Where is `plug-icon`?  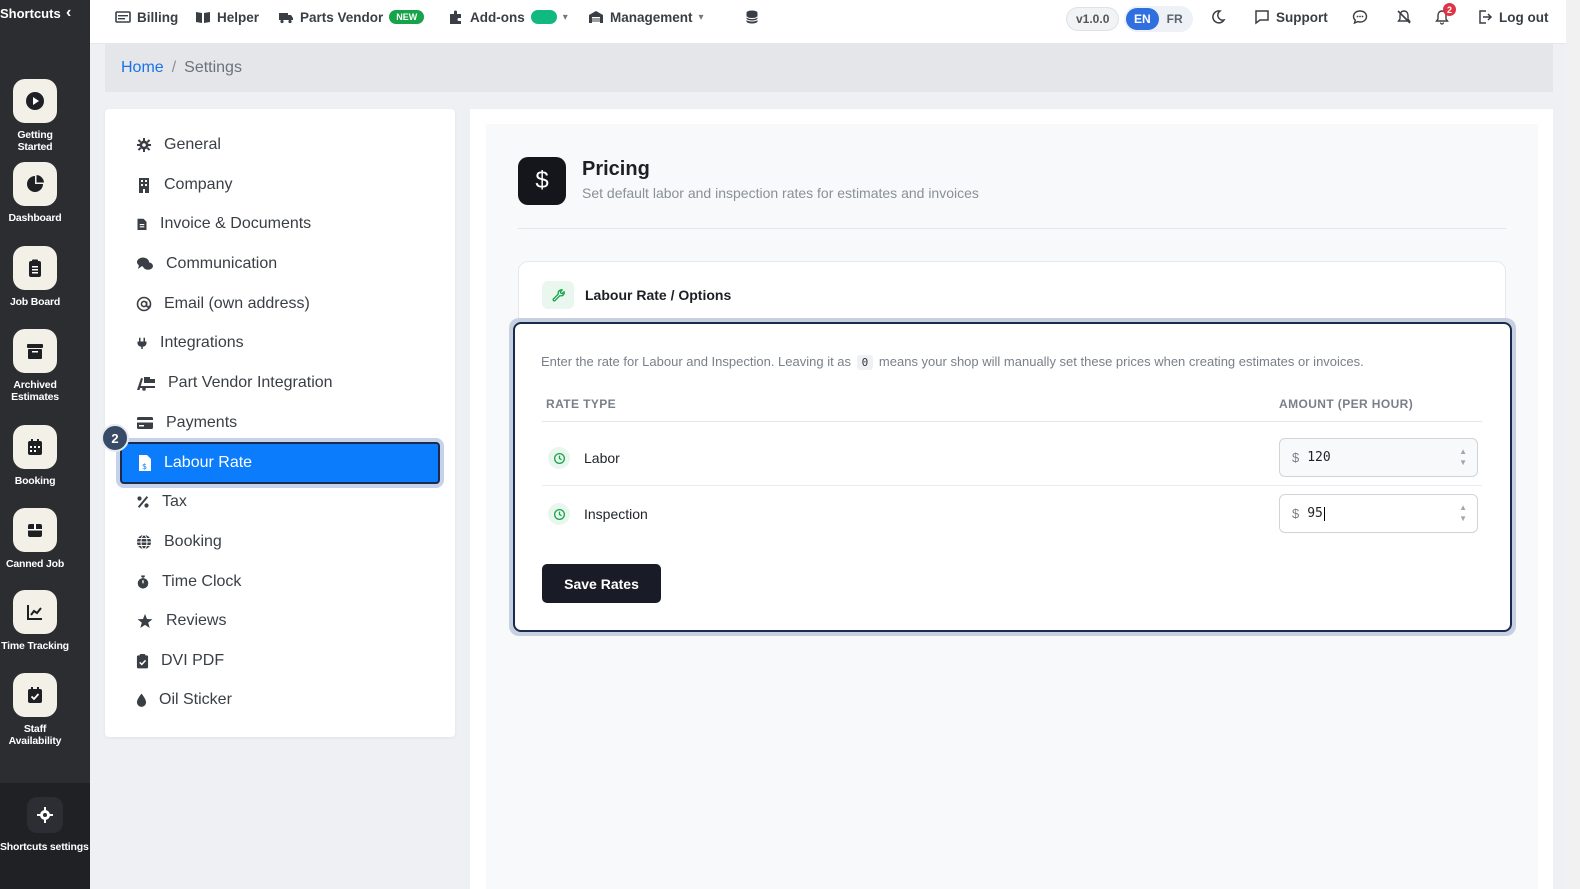 plug-icon is located at coordinates (142, 343).